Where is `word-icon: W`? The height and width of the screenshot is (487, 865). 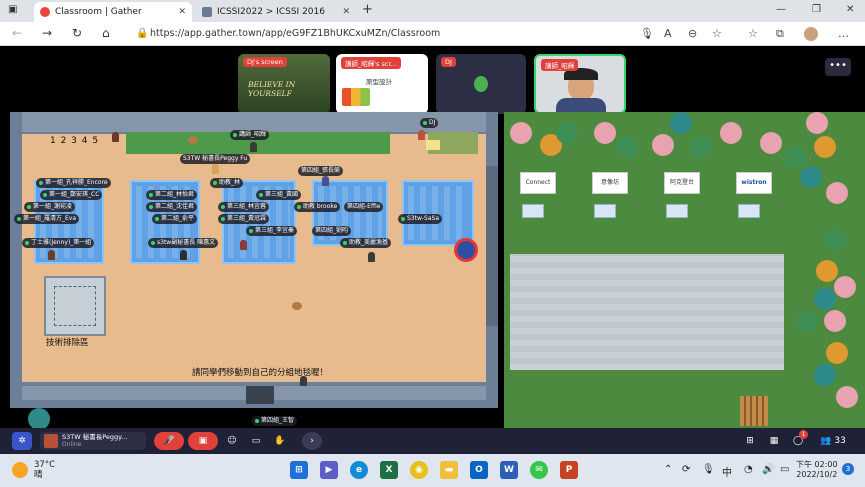
word-icon: W is located at coordinates (509, 470).